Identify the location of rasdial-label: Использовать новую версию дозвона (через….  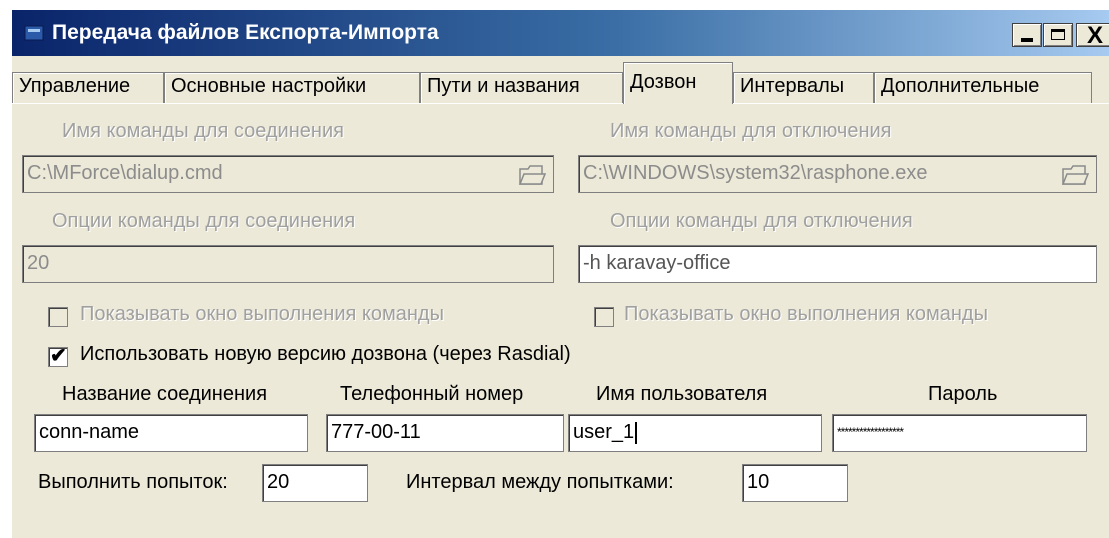
(325, 354).